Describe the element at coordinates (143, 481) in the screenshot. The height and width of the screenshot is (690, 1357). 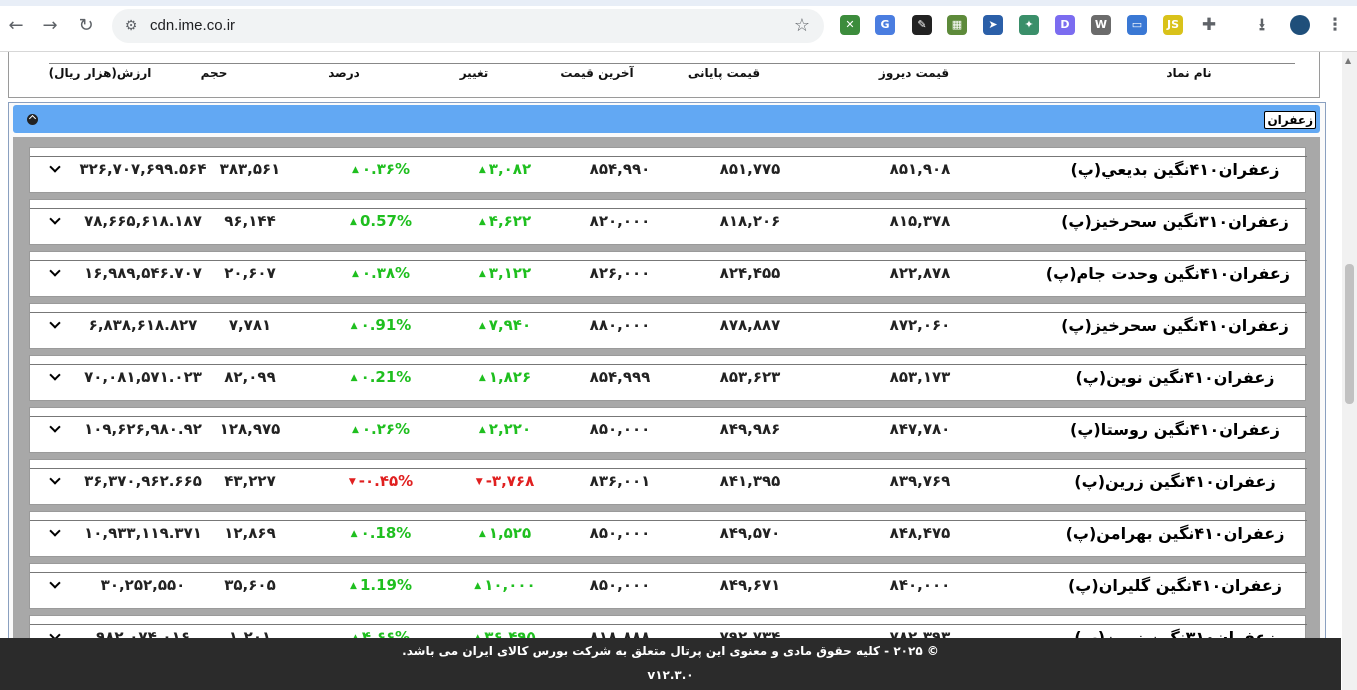
I see `row-value: ۳۶,۳۷۰,۹۶۲.۶۶۵` at that location.